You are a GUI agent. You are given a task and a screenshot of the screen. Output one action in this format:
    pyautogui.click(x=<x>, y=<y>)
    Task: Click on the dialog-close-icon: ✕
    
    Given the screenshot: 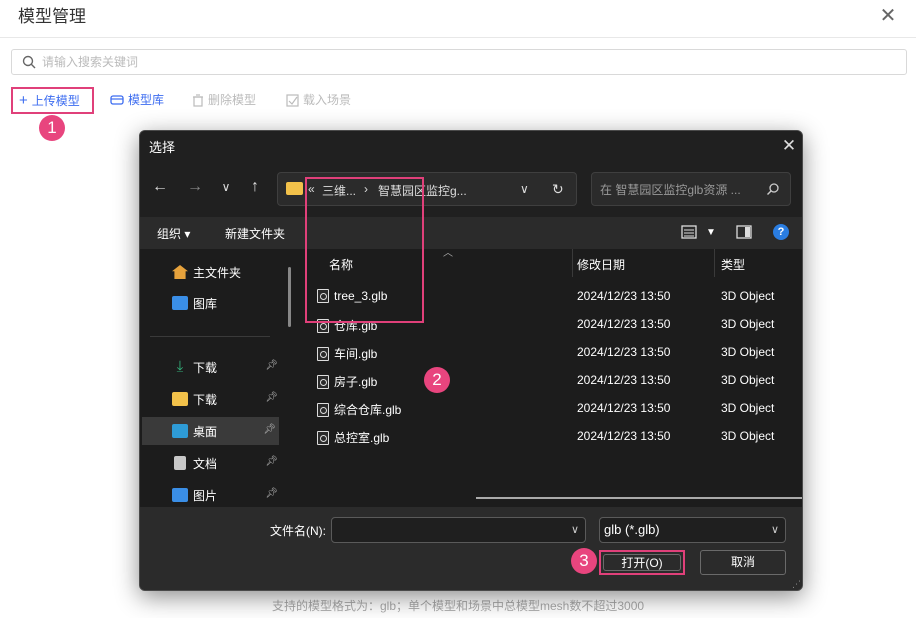 What is the action you would take?
    pyautogui.click(x=789, y=146)
    